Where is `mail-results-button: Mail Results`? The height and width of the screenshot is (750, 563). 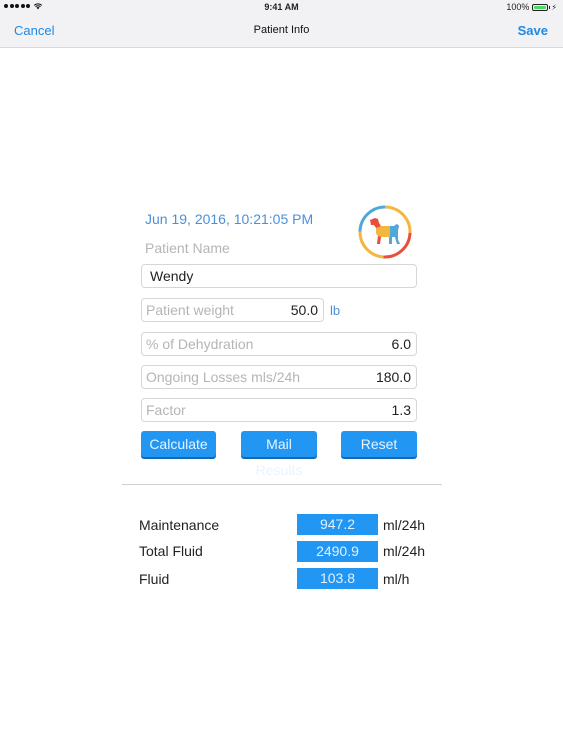
mail-results-button: Mail Results is located at coordinates (279, 454).